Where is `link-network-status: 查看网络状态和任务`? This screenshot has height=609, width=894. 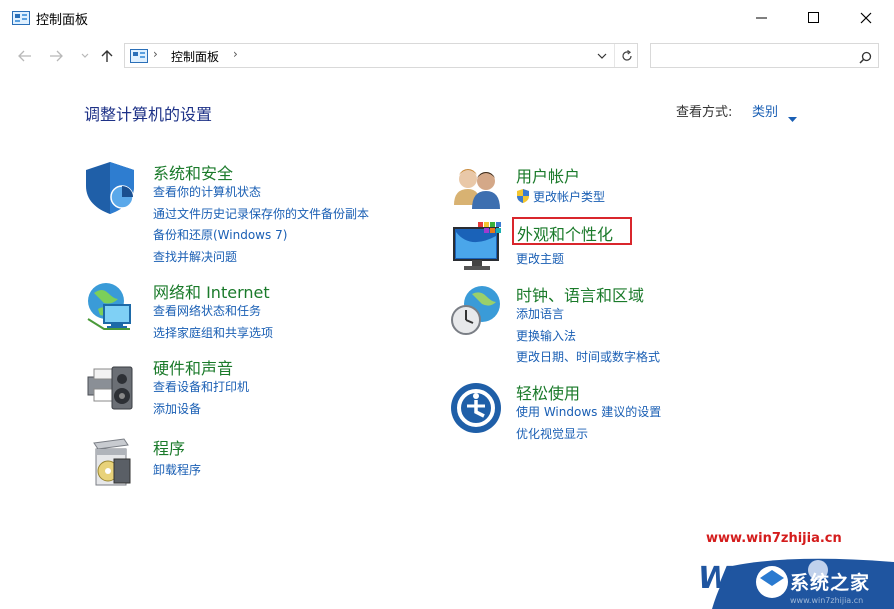 link-network-status: 查看网络状态和任务 is located at coordinates (207, 310).